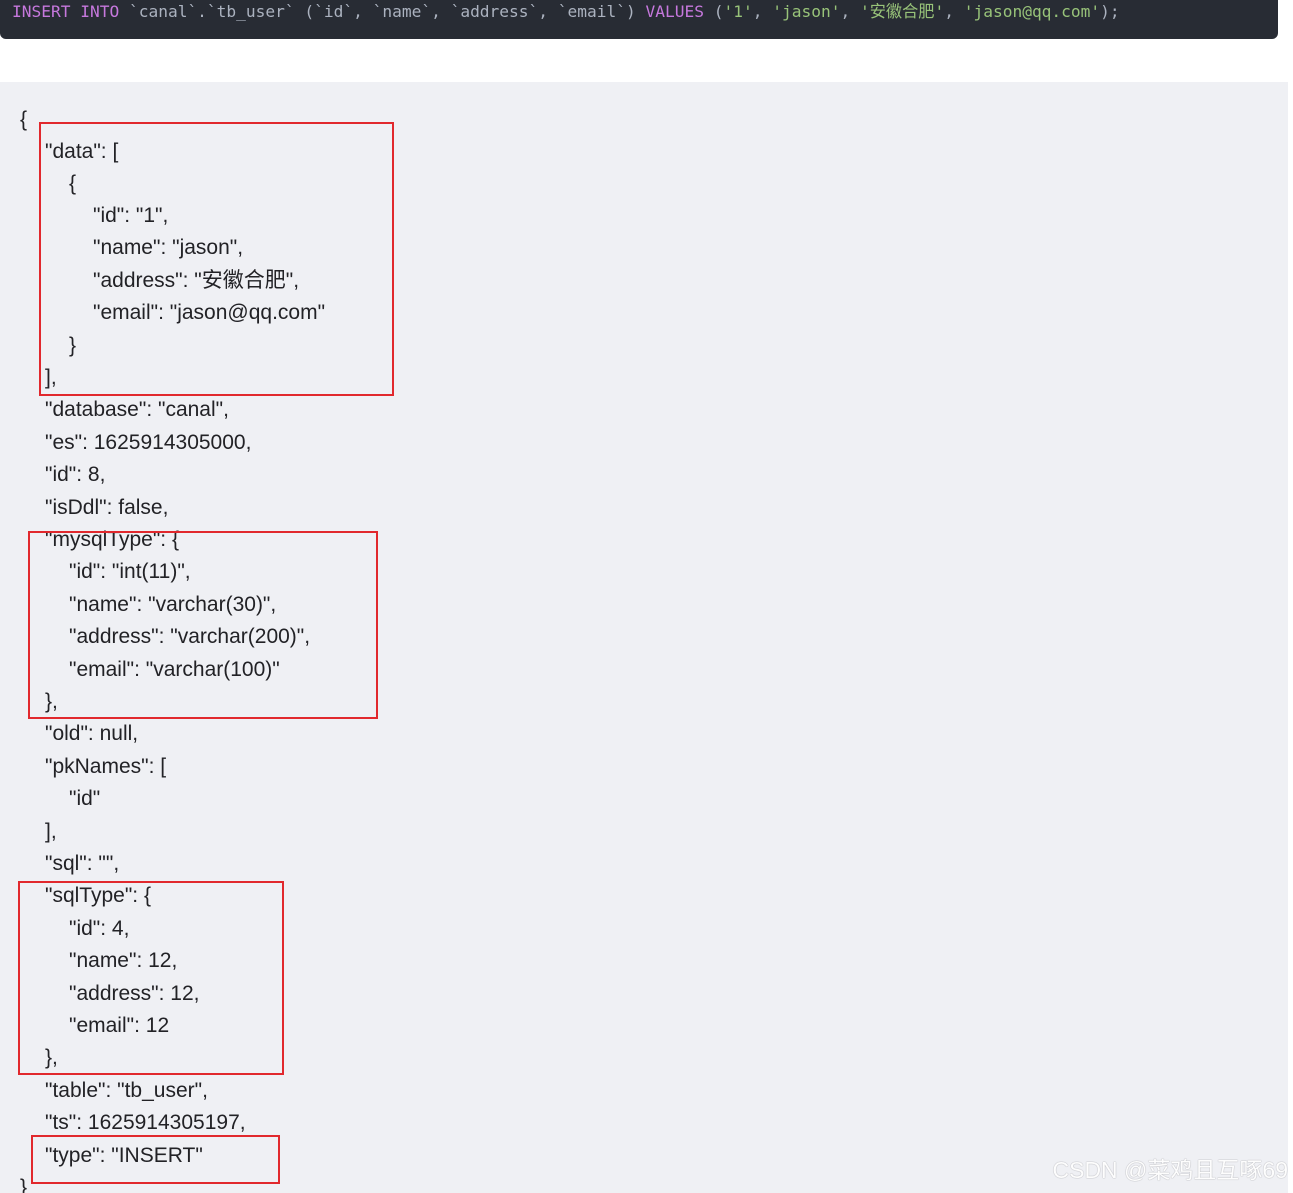 The width and height of the screenshot is (1293, 1193). Describe the element at coordinates (100, 11) in the screenshot. I see `sql-keyword-into: INTO` at that location.